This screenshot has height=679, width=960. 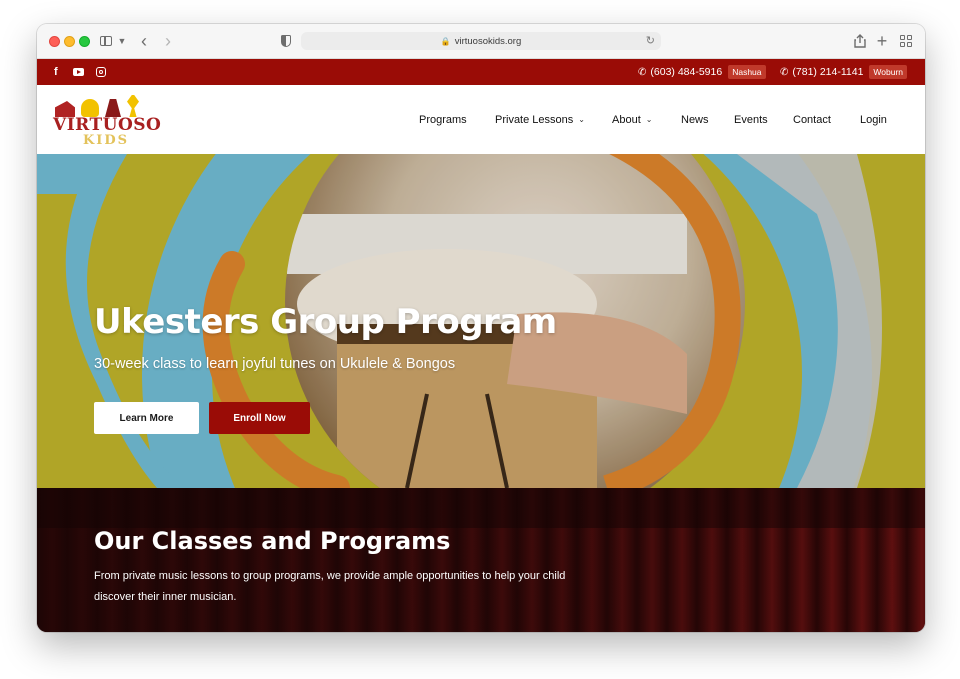 What do you see at coordinates (69, 41) in the screenshot?
I see `minimize-window-button` at bounding box center [69, 41].